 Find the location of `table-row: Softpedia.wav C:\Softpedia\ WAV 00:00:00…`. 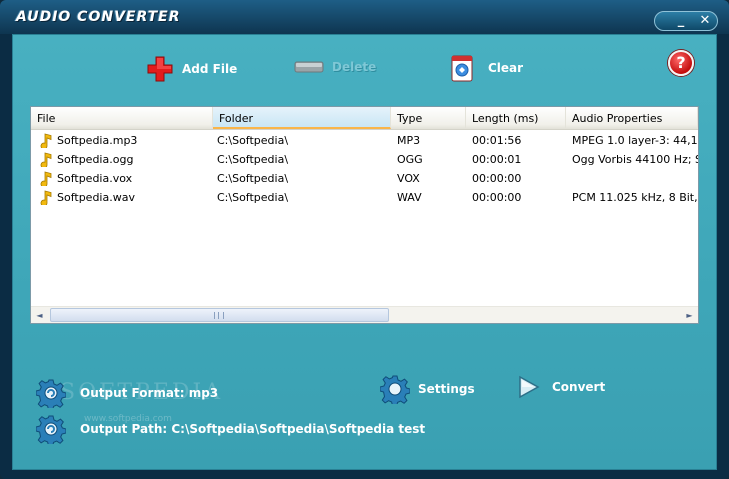

table-row: Softpedia.wav C:\Softpedia\ WAV 00:00:00… is located at coordinates (364, 197).